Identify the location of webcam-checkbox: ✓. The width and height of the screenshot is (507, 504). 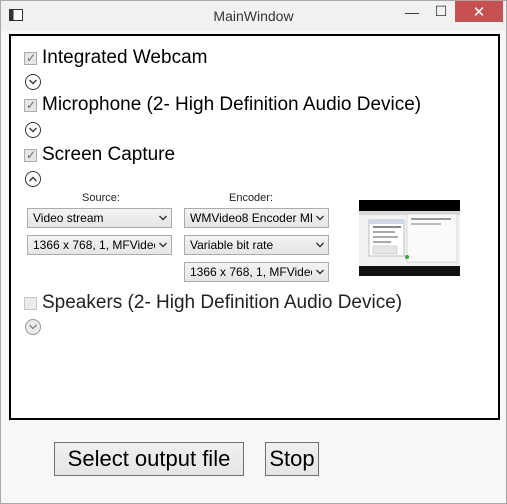
(30, 57).